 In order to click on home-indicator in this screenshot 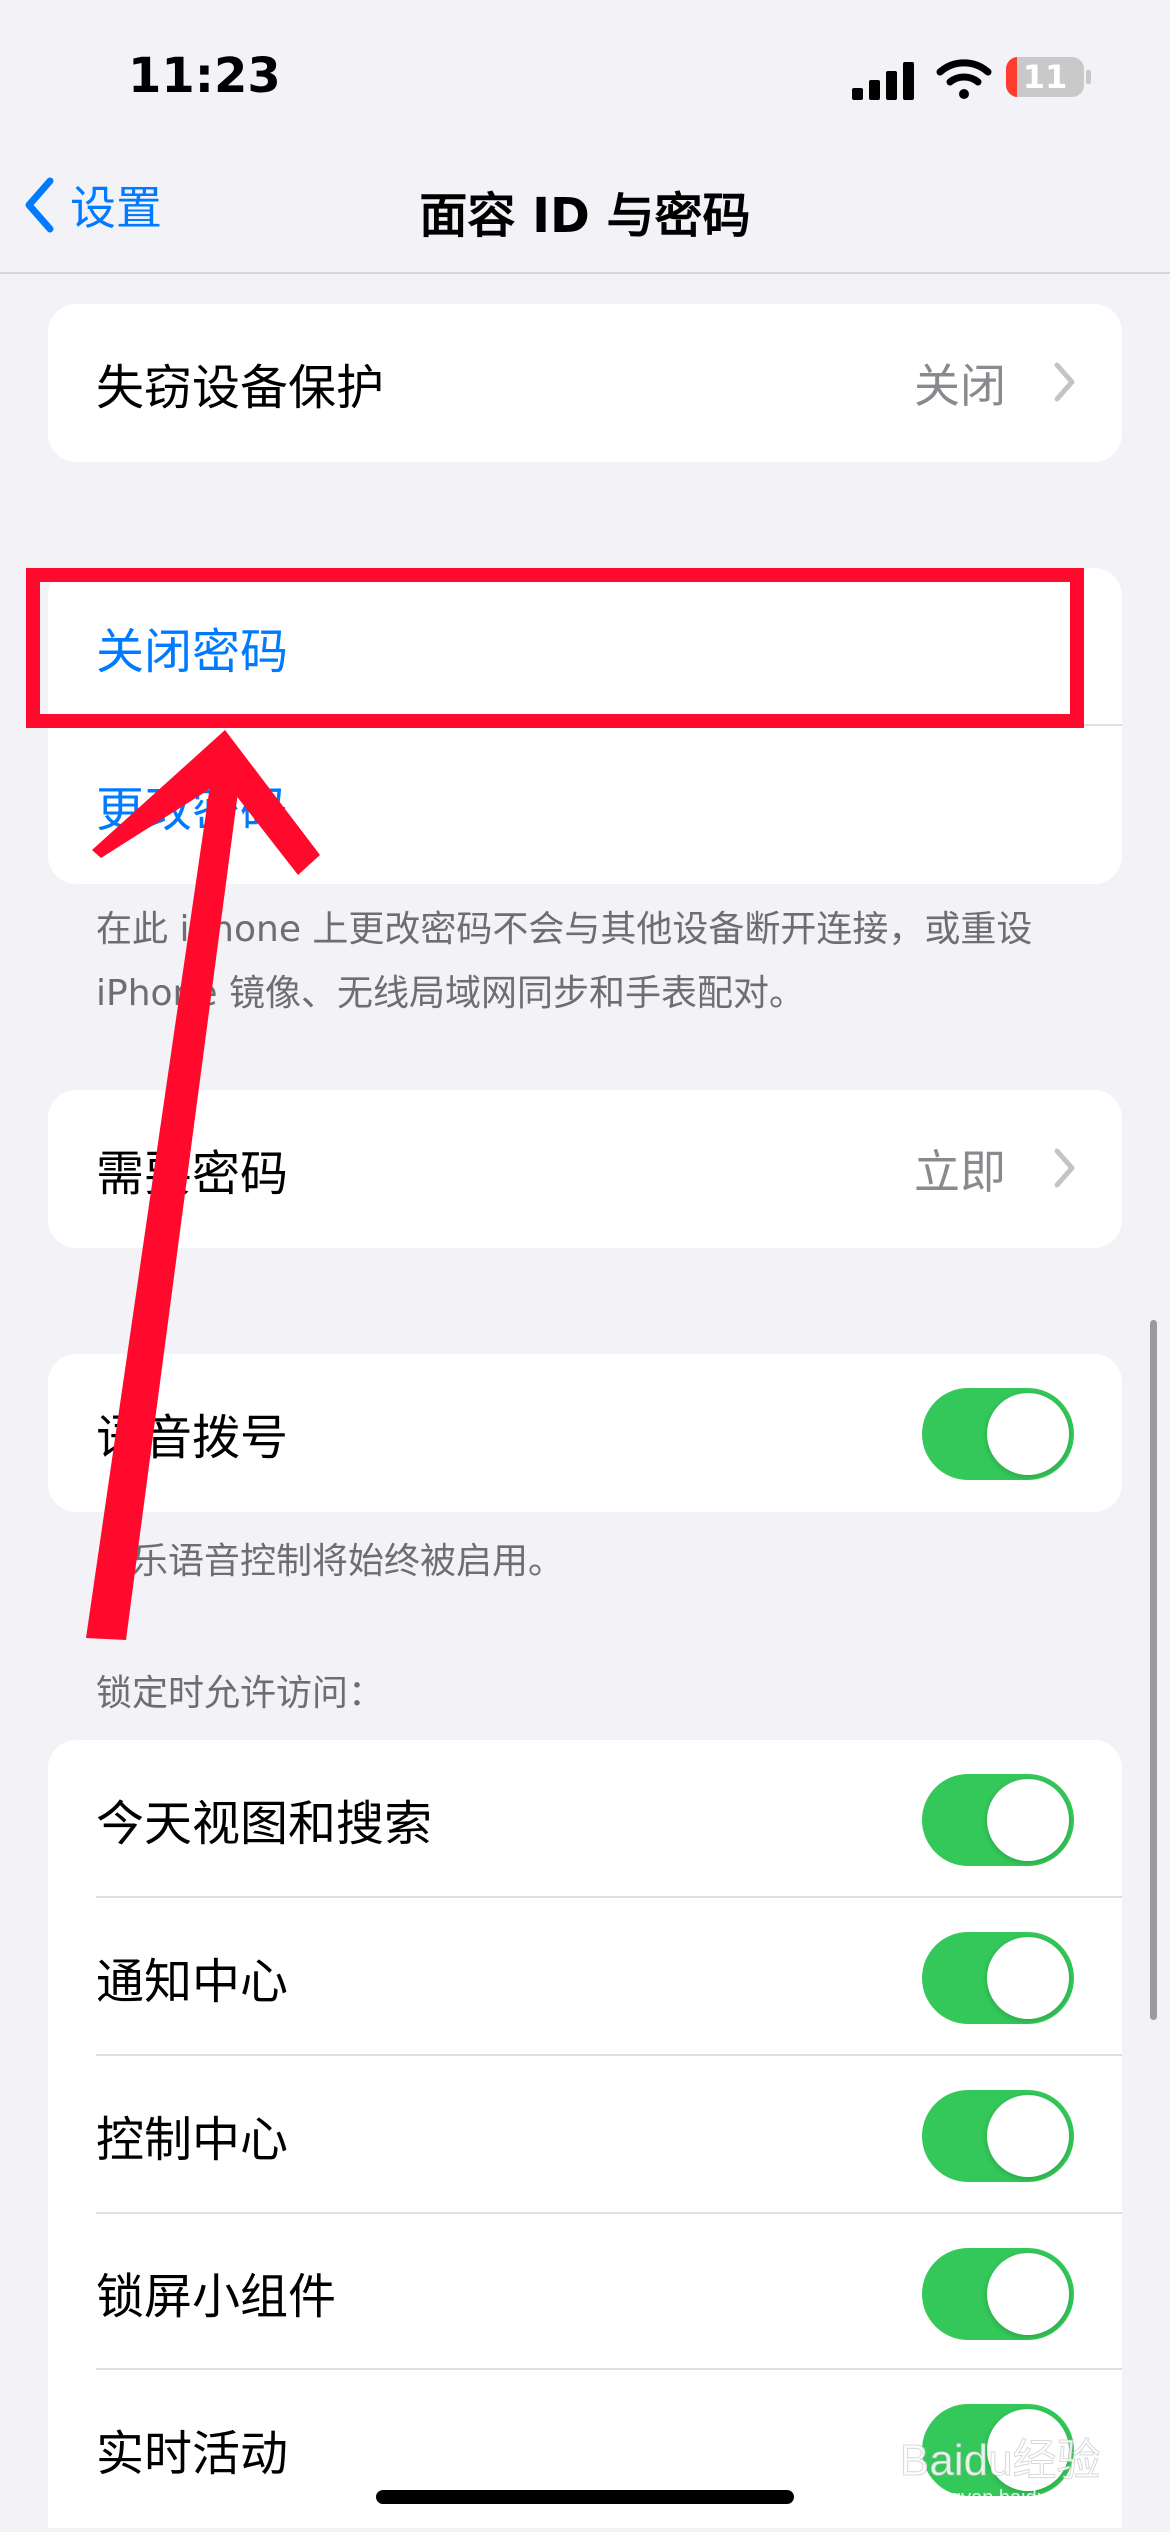, I will do `click(585, 2497)`.